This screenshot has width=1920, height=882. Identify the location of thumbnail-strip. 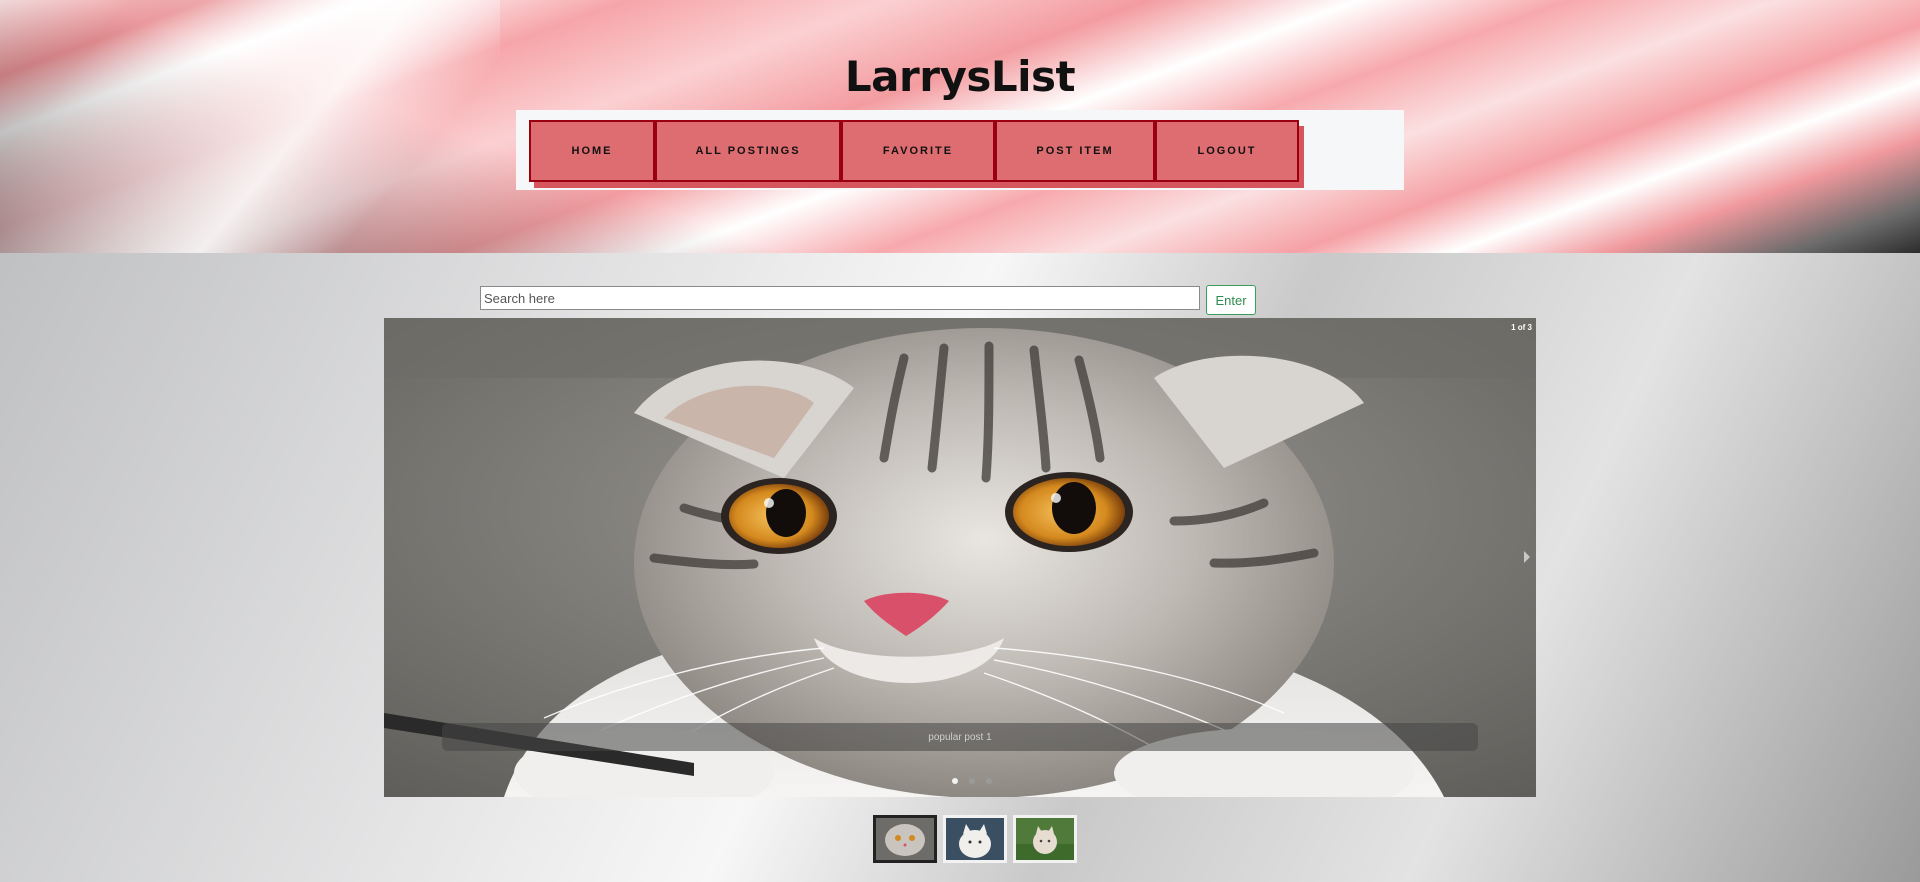
(975, 839).